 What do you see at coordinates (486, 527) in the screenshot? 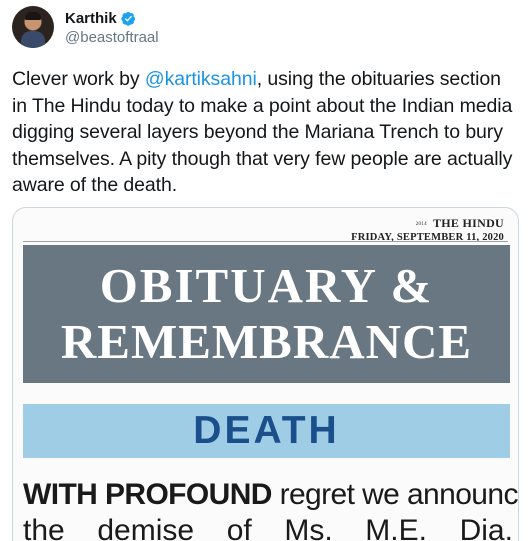
I see `body-word: Dia.` at bounding box center [486, 527].